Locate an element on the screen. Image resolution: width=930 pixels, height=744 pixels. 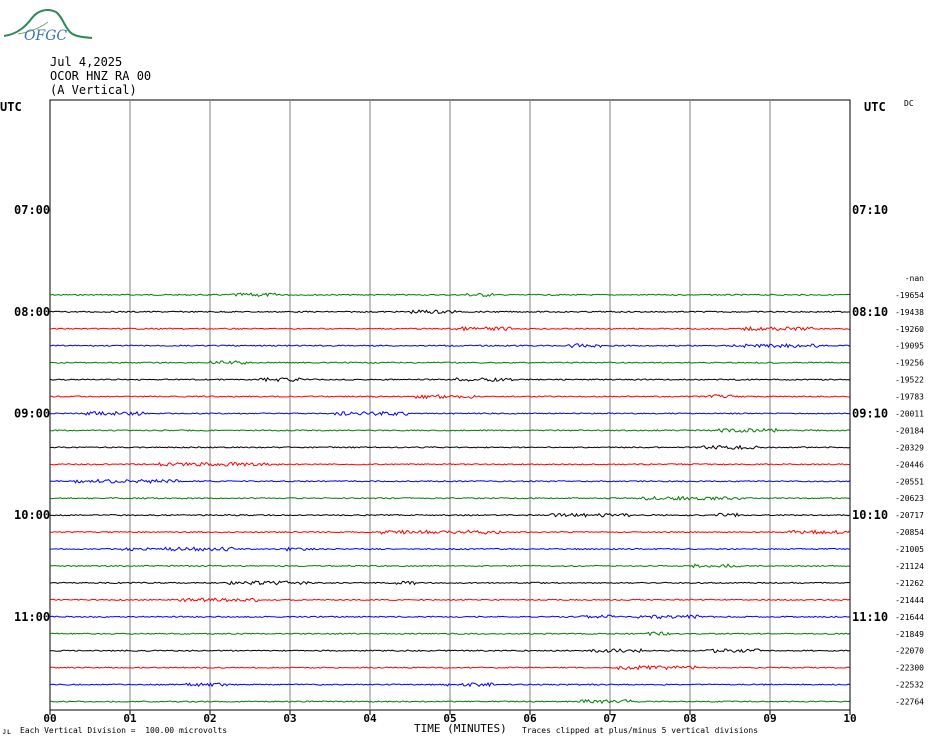
dc-offset-label: -20551 is located at coordinates (909, 481).